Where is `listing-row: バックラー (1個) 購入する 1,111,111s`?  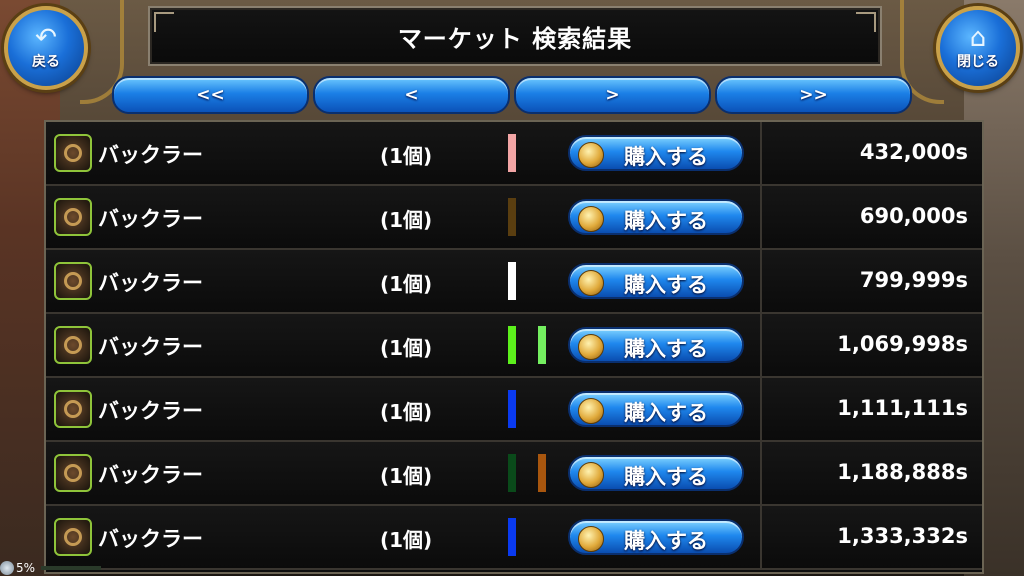 listing-row: バックラー (1個) 購入する 1,111,111s is located at coordinates (514, 410).